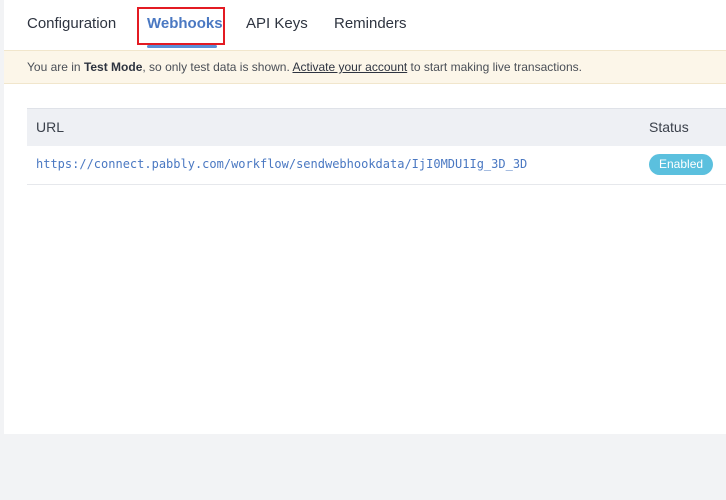  What do you see at coordinates (494, 67) in the screenshot?
I see `banner-suffix: to start making live transactions.` at bounding box center [494, 67].